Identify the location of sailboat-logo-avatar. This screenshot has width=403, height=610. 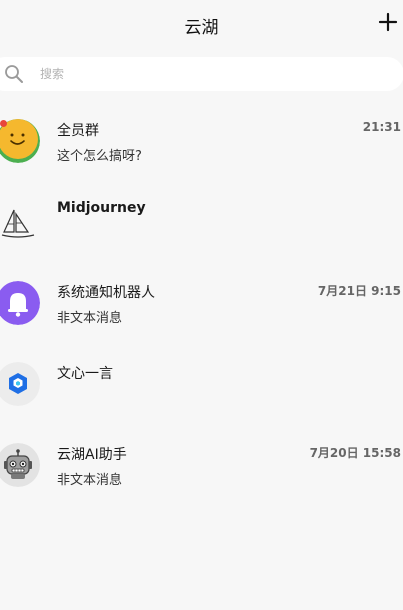
(18, 224).